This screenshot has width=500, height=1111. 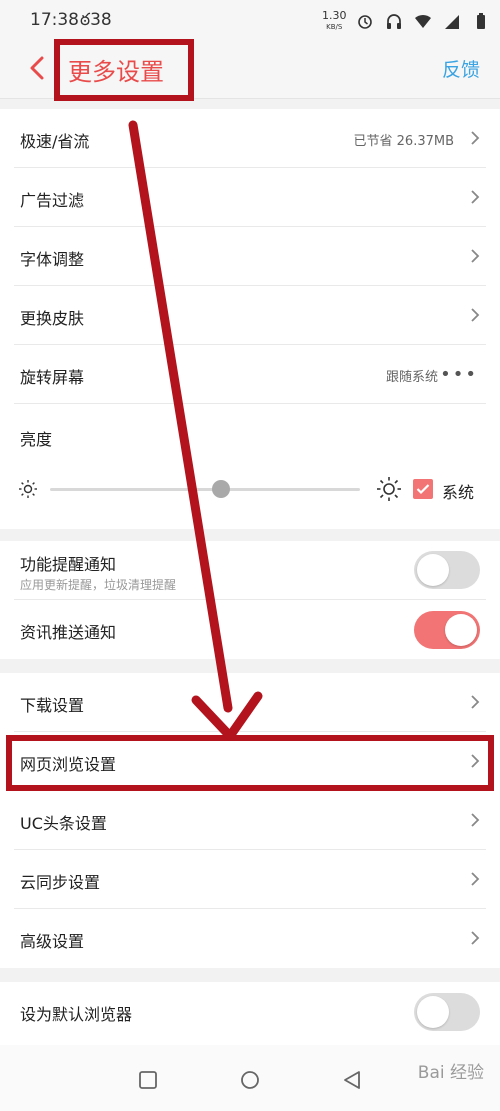 What do you see at coordinates (52, 318) in the screenshot?
I see `row-label: 更换皮肤` at bounding box center [52, 318].